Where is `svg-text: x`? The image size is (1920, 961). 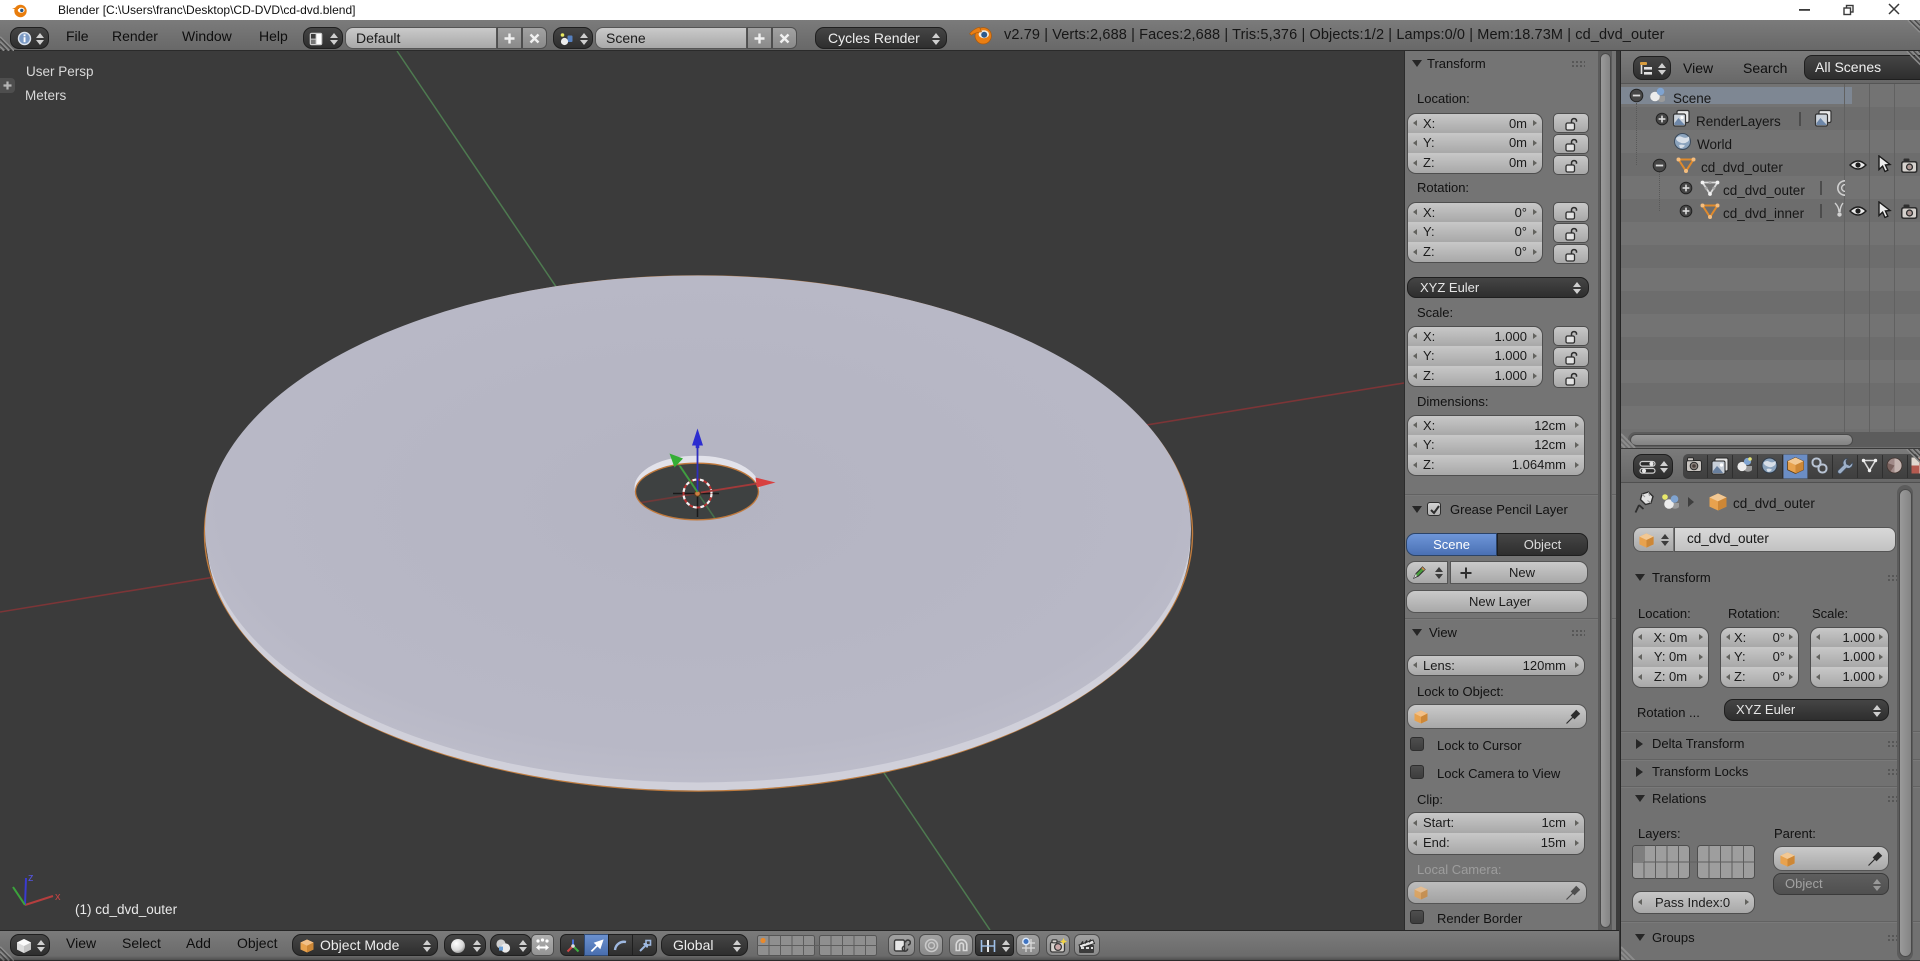 svg-text: x is located at coordinates (58, 897).